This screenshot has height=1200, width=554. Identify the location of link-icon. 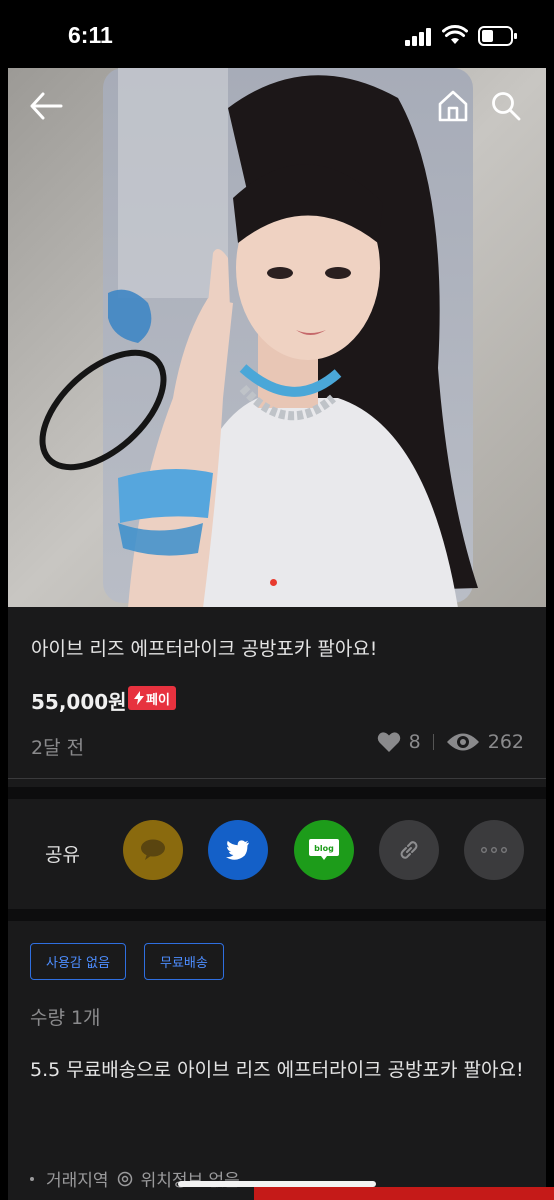
(409, 850).